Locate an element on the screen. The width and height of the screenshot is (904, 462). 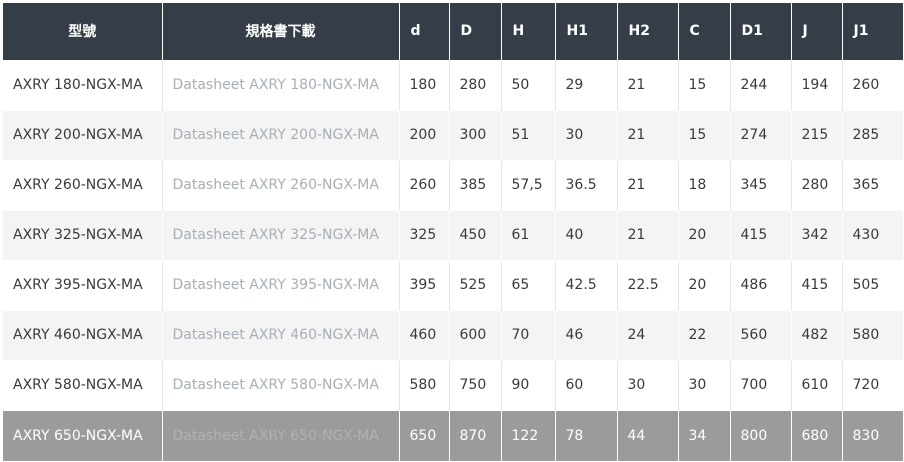
cell-datasheet-link: Datasheet AXRY 580-NGX-MA is located at coordinates (281, 384).